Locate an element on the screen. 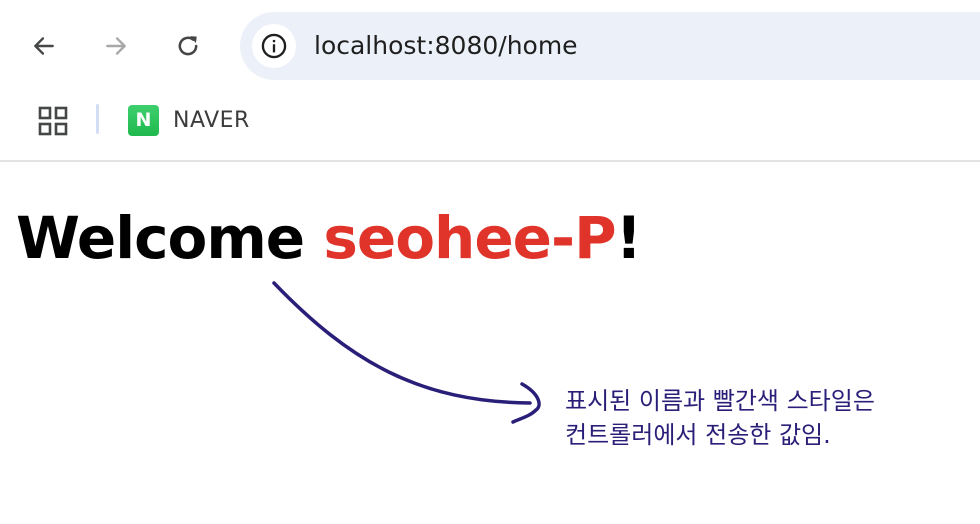 The height and width of the screenshot is (524, 980). url-text: localhost:8080/home is located at coordinates (446, 46).